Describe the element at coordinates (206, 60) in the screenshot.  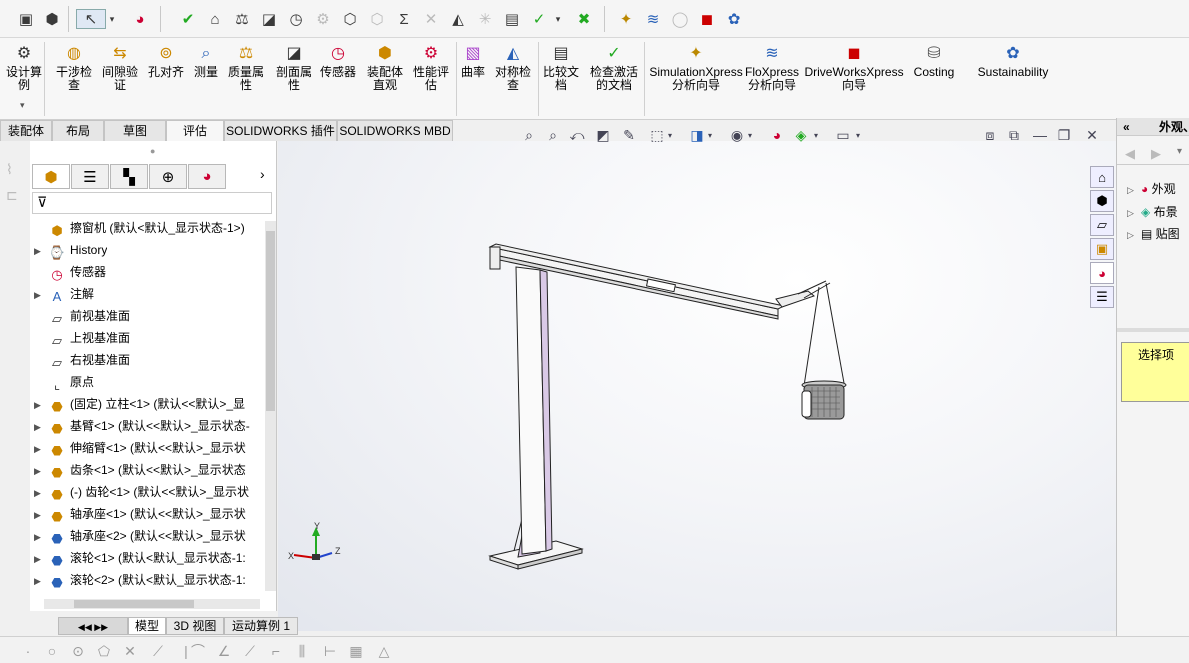
I see `ribbon-button-measure: ⌕ 测量` at that location.